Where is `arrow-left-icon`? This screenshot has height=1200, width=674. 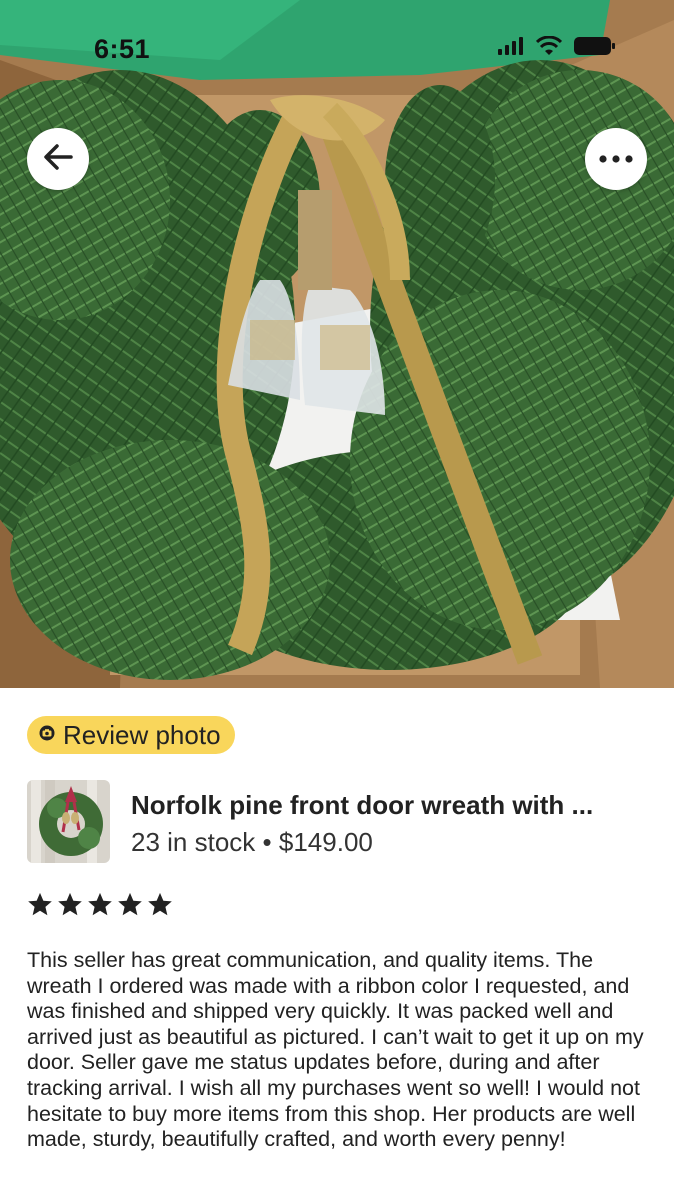
arrow-left-icon is located at coordinates (58, 159).